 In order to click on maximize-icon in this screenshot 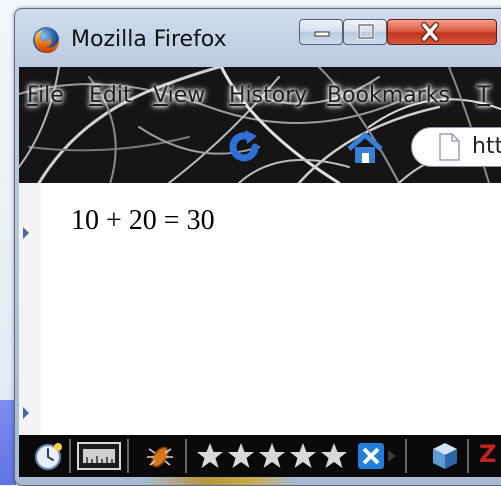, I will do `click(366, 31)`.